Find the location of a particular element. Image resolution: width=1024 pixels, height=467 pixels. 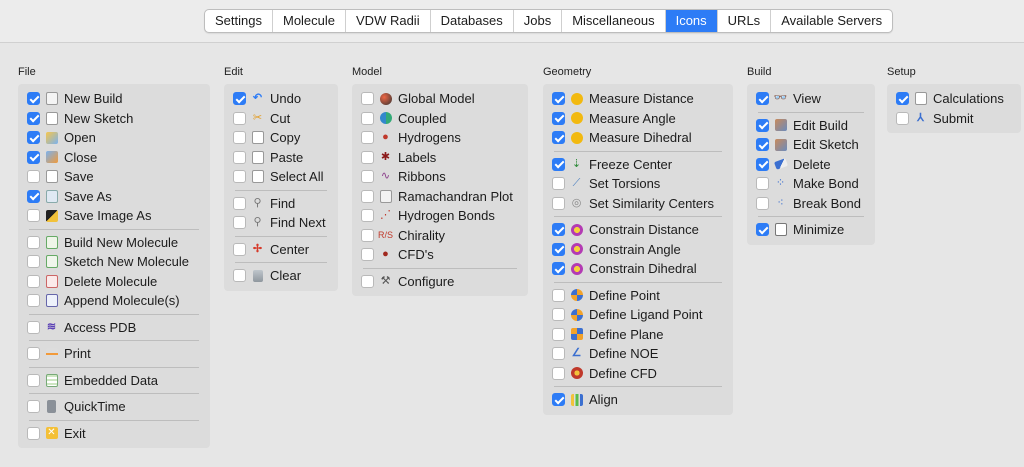

option-edit-sketch: Edit Sketch is located at coordinates (811, 145).